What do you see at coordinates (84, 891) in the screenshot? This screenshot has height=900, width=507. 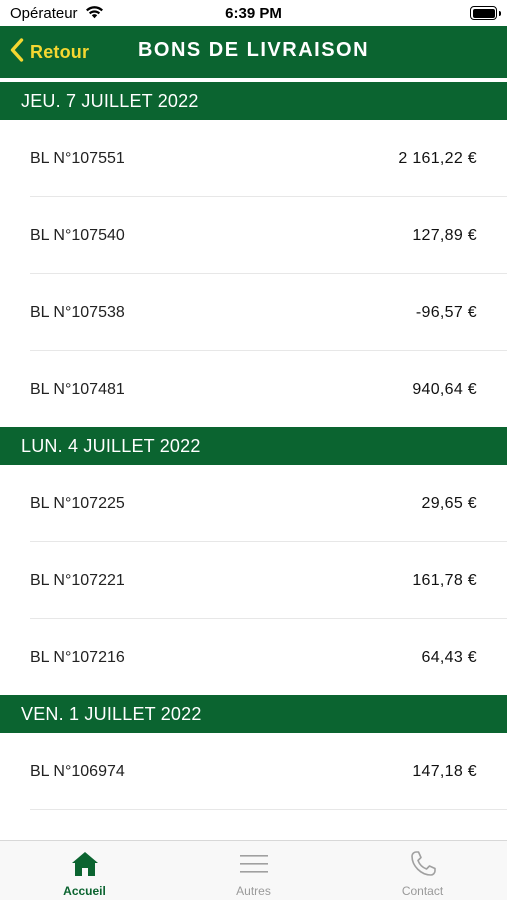 I see `tab-label: Accueil` at bounding box center [84, 891].